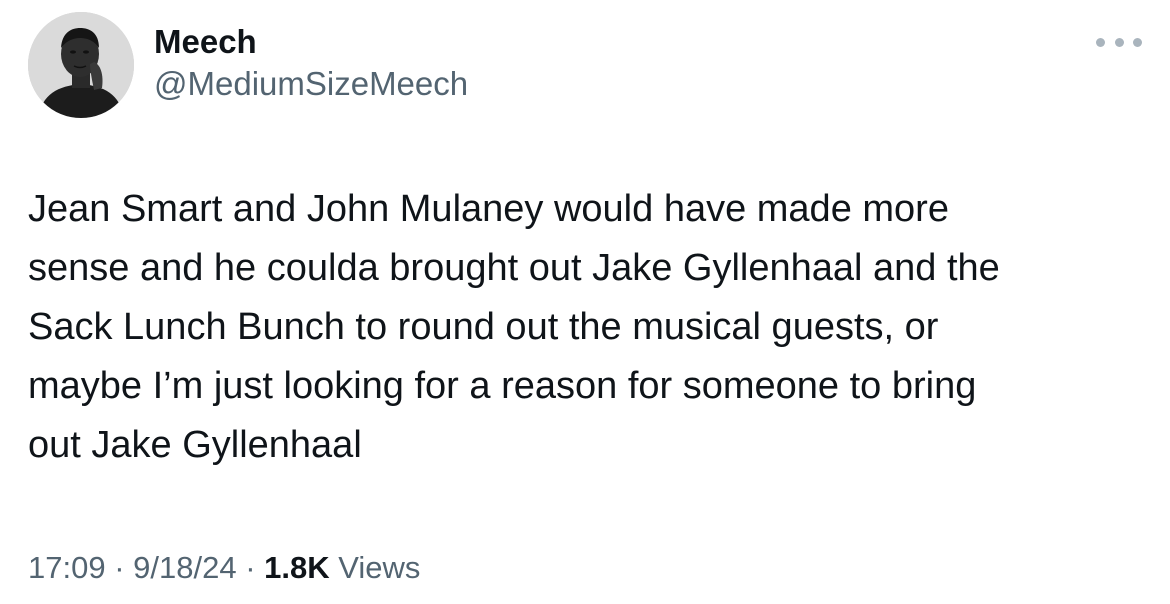 This screenshot has width=1170, height=604. I want to click on more-options-button, so click(1119, 42).